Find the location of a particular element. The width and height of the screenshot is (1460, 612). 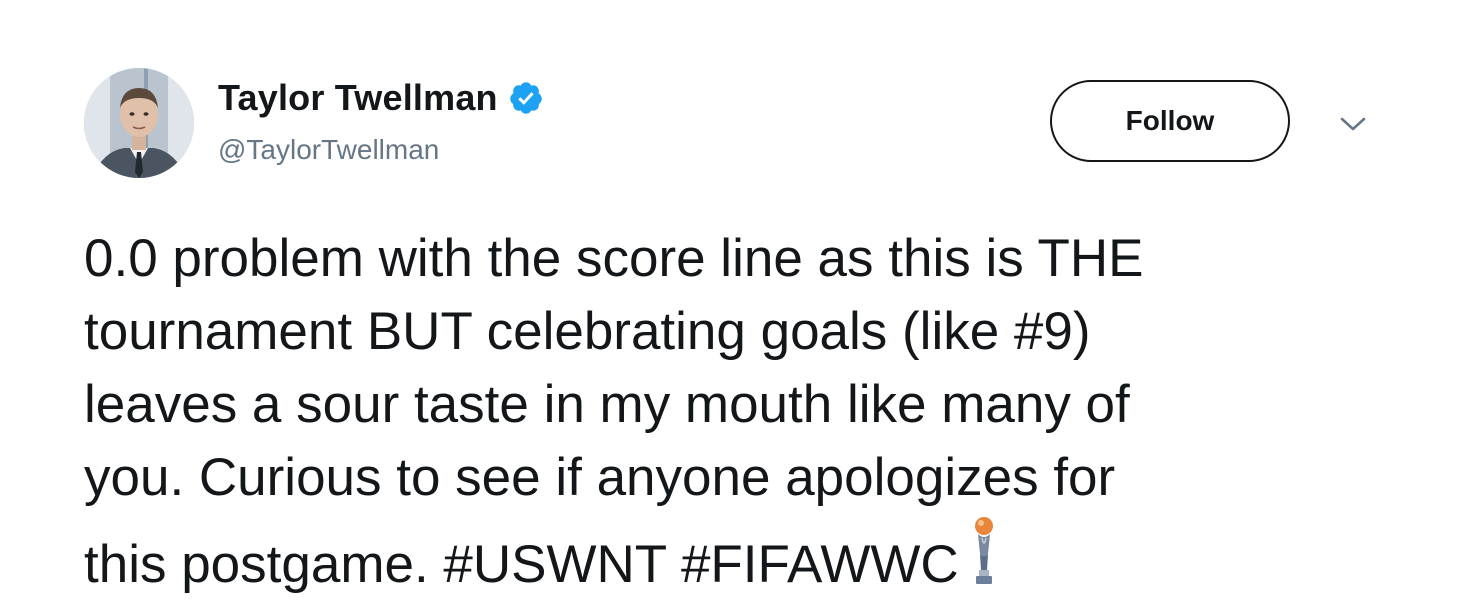

tweet-text-line: this postgame. #USWNT #FIFAWWC is located at coordinates (521, 564).